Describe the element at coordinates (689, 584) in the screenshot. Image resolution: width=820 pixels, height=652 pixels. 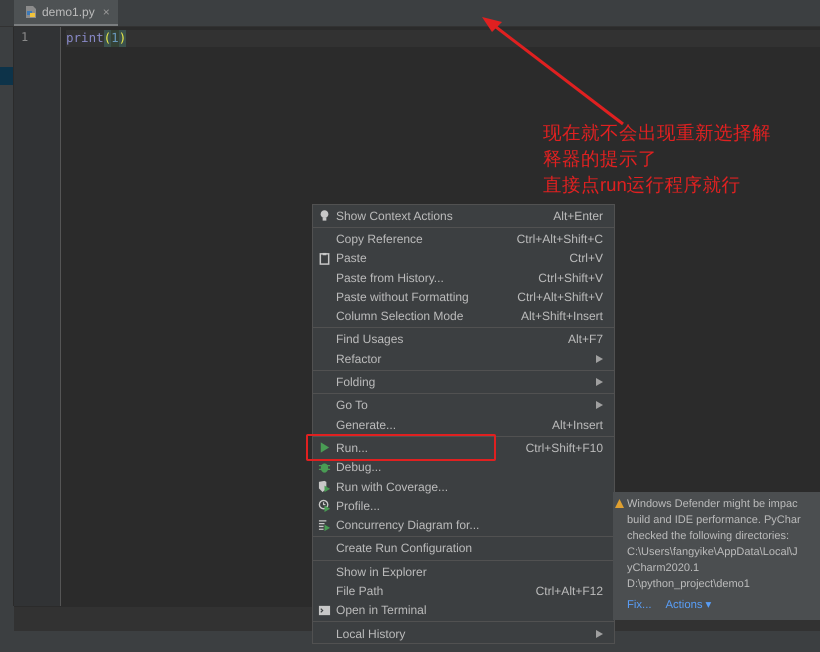
I see `notification-text: D:\python_project\demo1` at that location.